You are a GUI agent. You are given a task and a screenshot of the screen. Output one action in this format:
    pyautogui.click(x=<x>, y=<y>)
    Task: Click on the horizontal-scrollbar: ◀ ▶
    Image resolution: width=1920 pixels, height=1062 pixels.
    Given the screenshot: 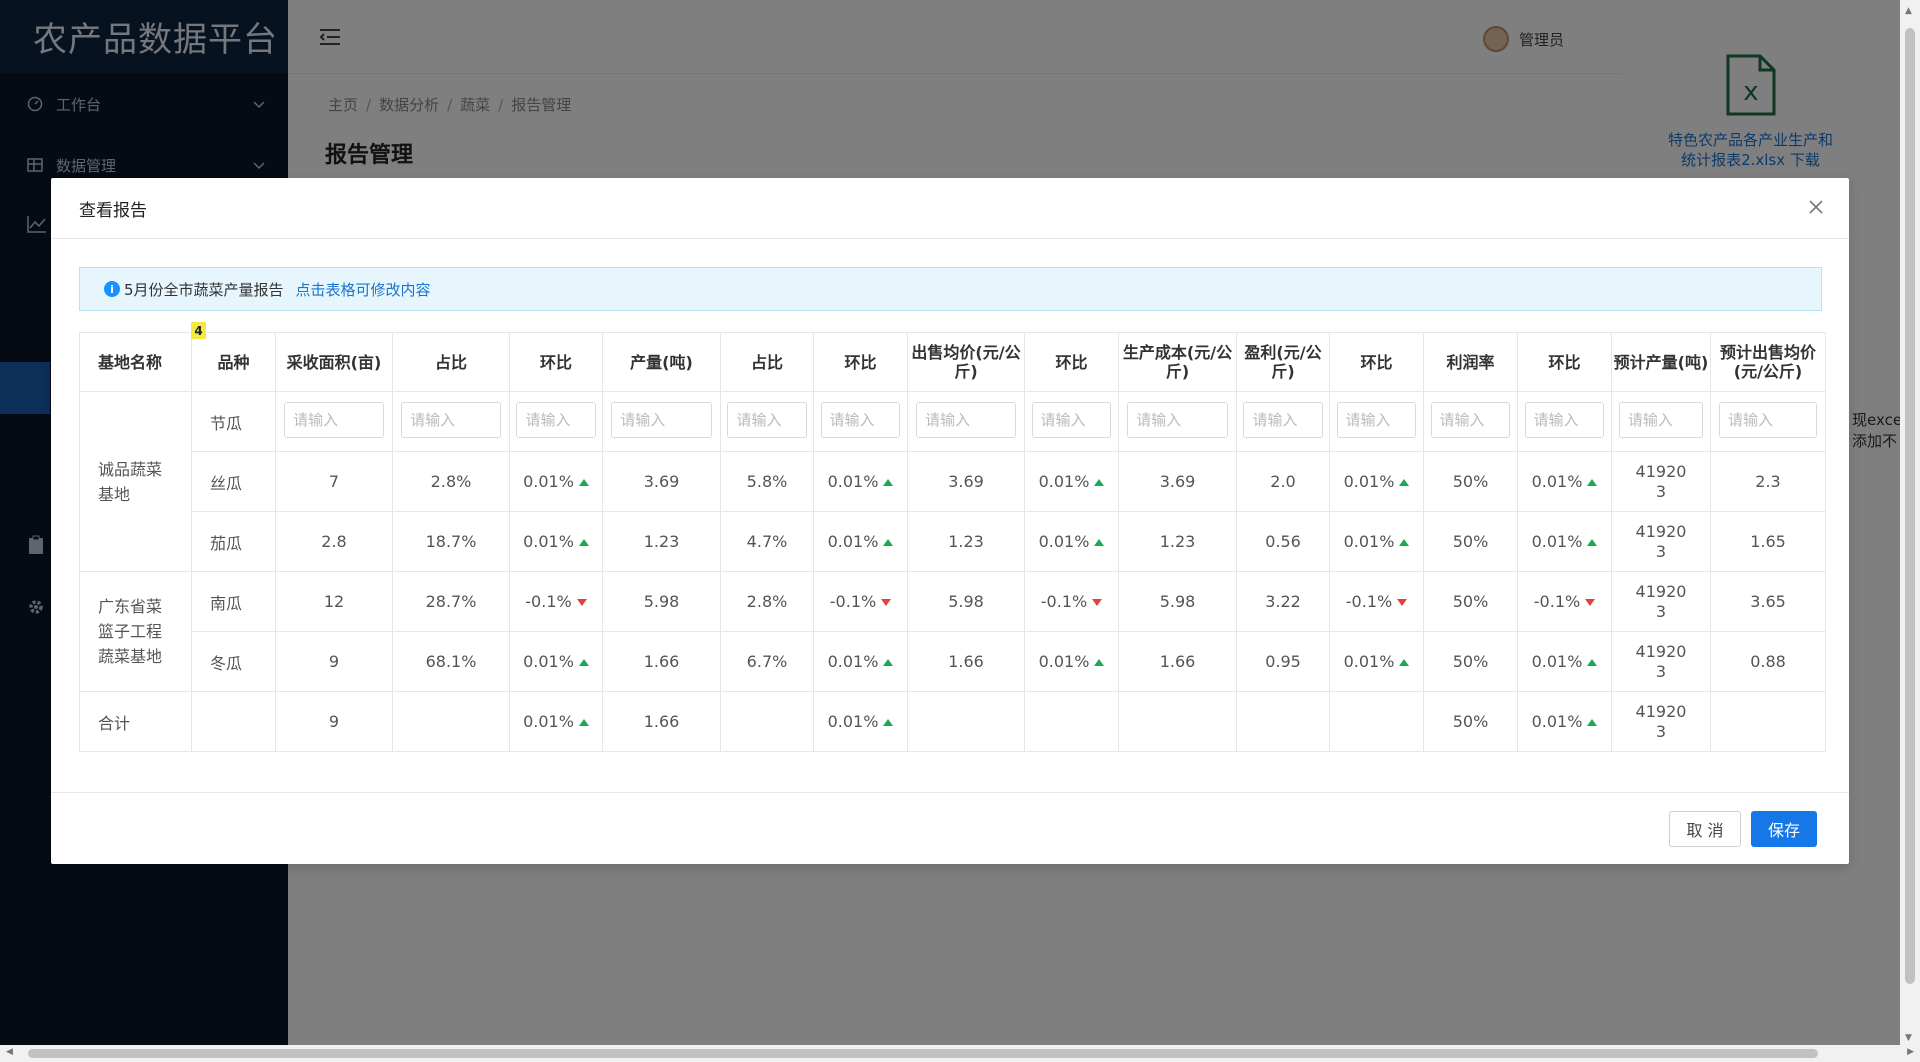 What is the action you would take?
    pyautogui.click(x=960, y=1053)
    